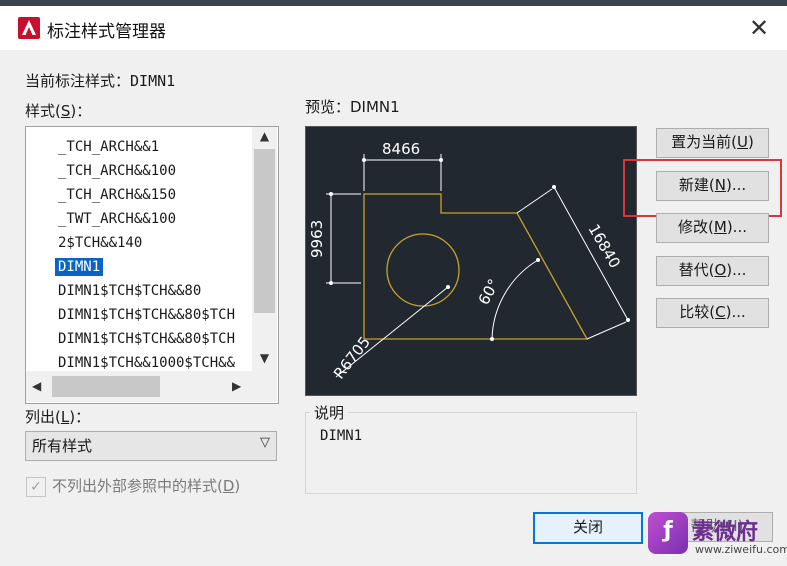 Image resolution: width=787 pixels, height=566 pixels. I want to click on autocad-app-icon, so click(29, 28).